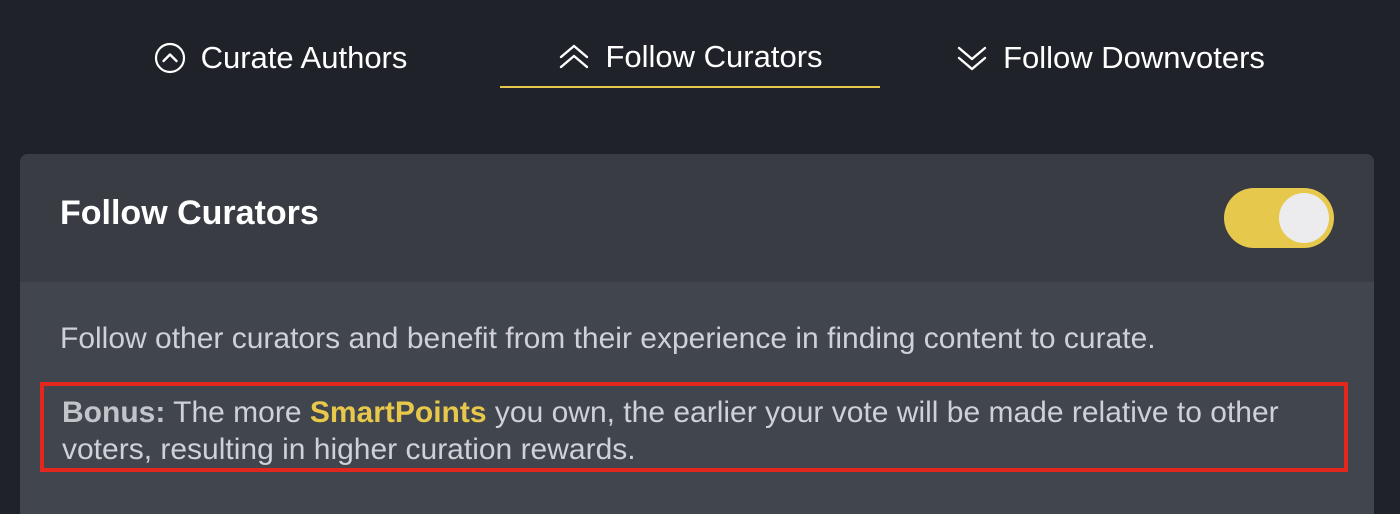 The image size is (1400, 514). Describe the element at coordinates (189, 213) in the screenshot. I see `card-title: Follow Curators` at that location.